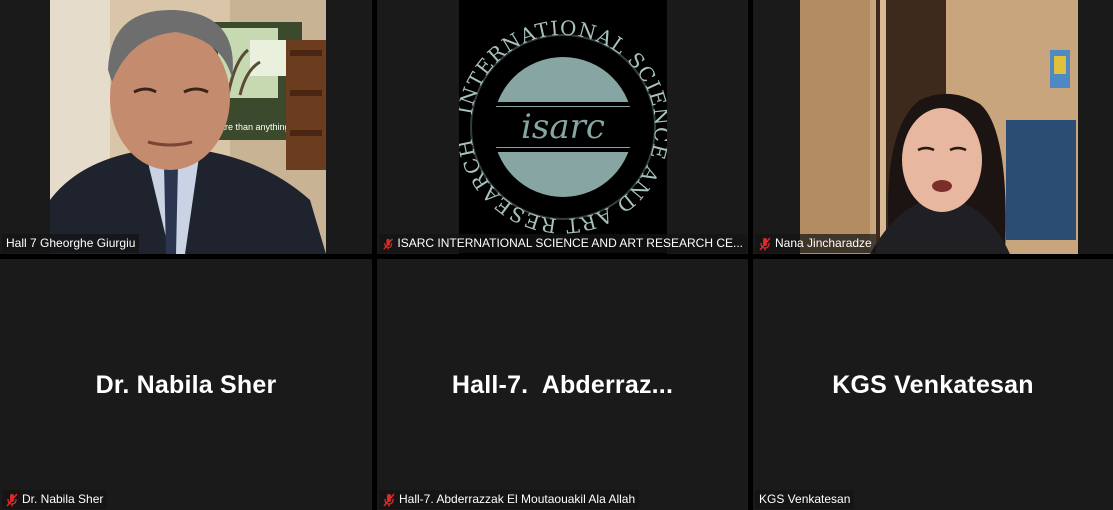 Image resolution: width=1113 pixels, height=510 pixels. Describe the element at coordinates (823, 243) in the screenshot. I see `participant-name: Nana Jincharadze` at that location.